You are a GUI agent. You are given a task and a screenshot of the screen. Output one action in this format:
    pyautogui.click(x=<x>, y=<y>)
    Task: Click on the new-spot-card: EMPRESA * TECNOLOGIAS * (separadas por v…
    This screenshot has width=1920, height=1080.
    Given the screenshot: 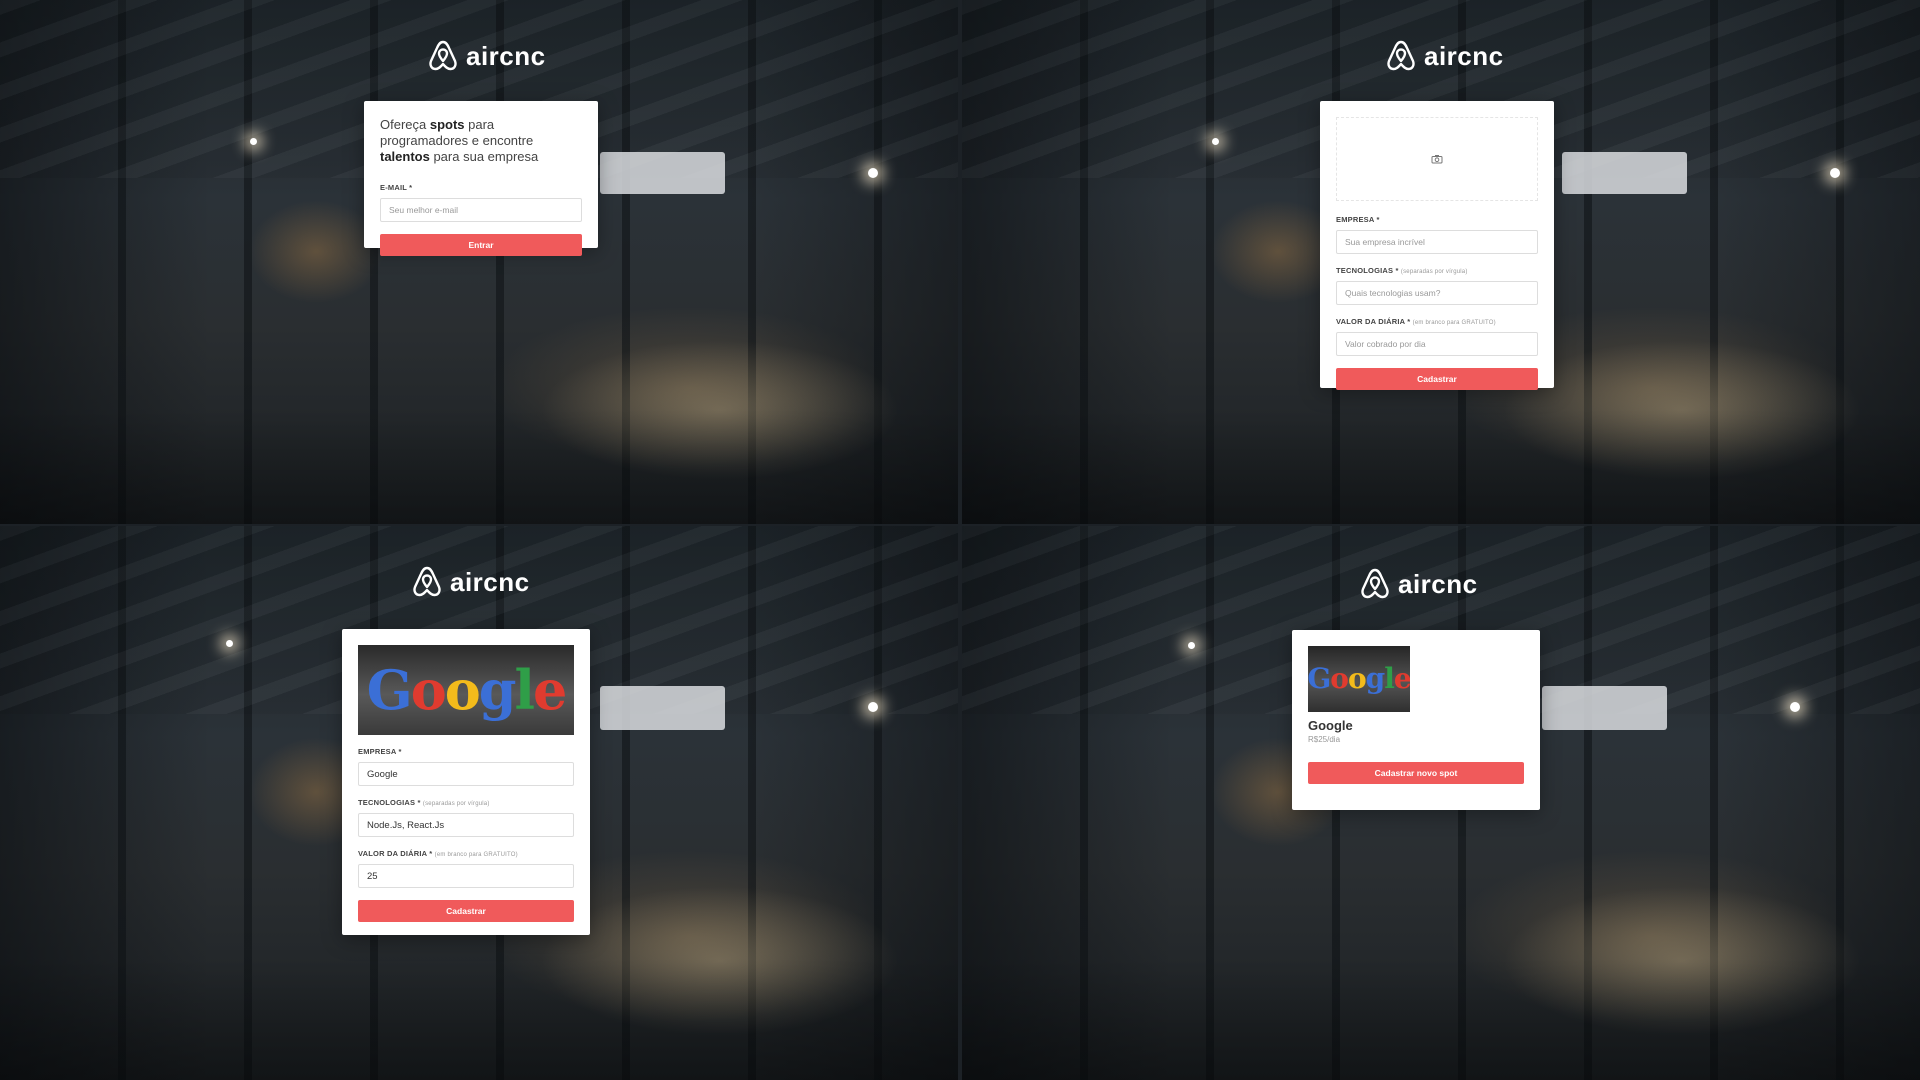 What is the action you would take?
    pyautogui.click(x=1437, y=245)
    